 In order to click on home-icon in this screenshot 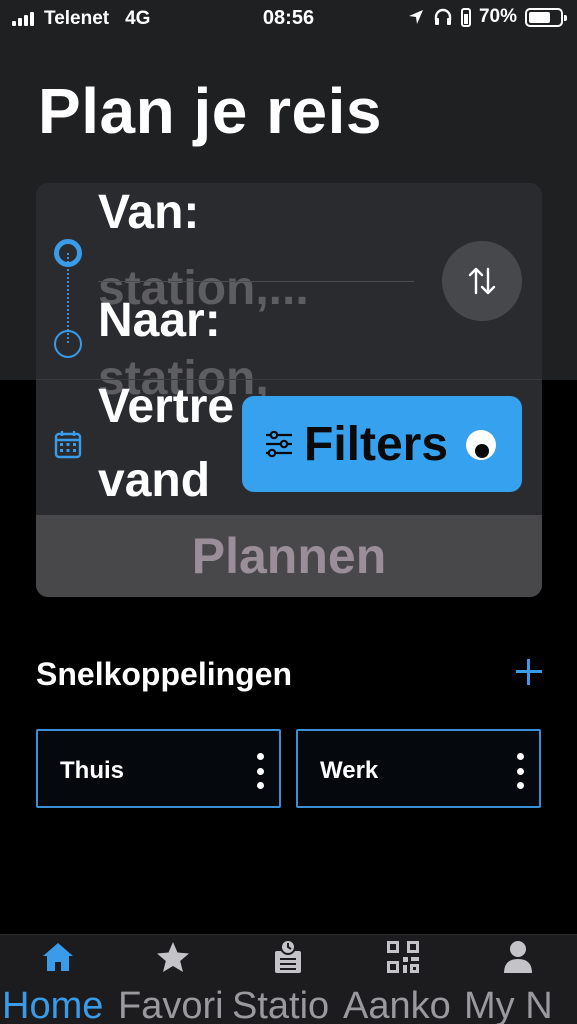, I will do `click(58, 957)`.